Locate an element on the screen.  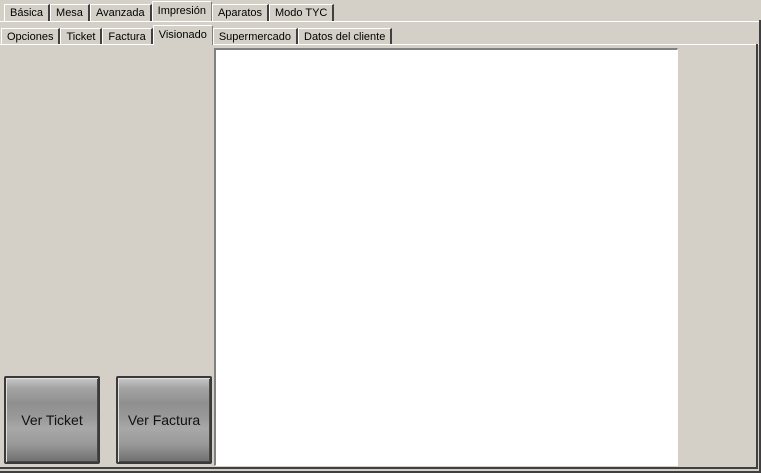
tab-impresion: Impresión is located at coordinates (181, 11).